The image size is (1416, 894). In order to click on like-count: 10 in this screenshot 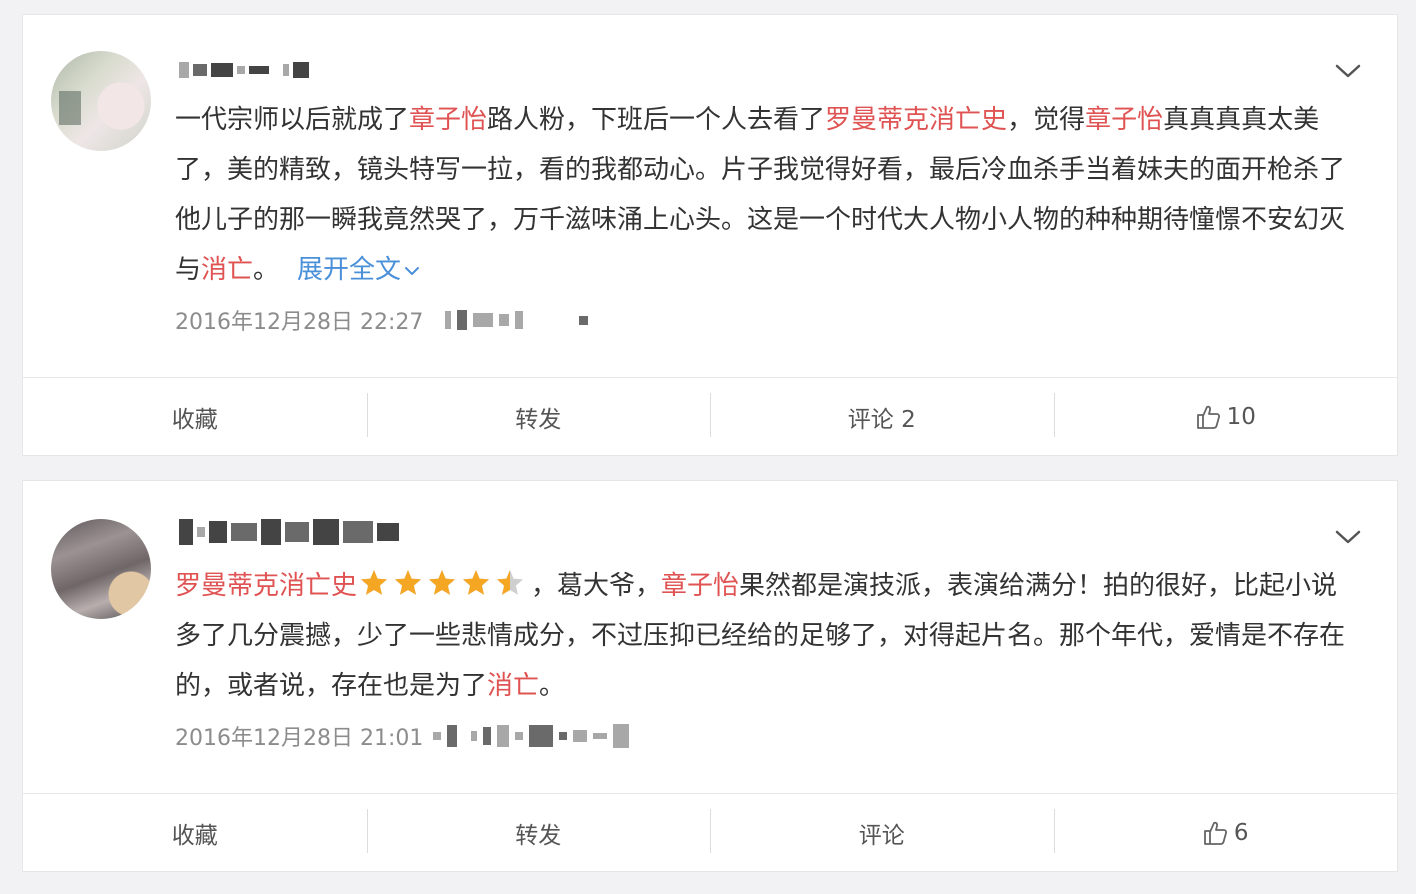, I will do `click(1241, 416)`.